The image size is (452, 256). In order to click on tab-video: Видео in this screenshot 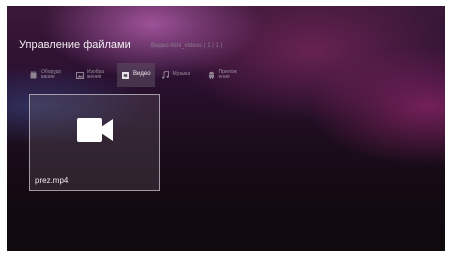, I will do `click(136, 75)`.